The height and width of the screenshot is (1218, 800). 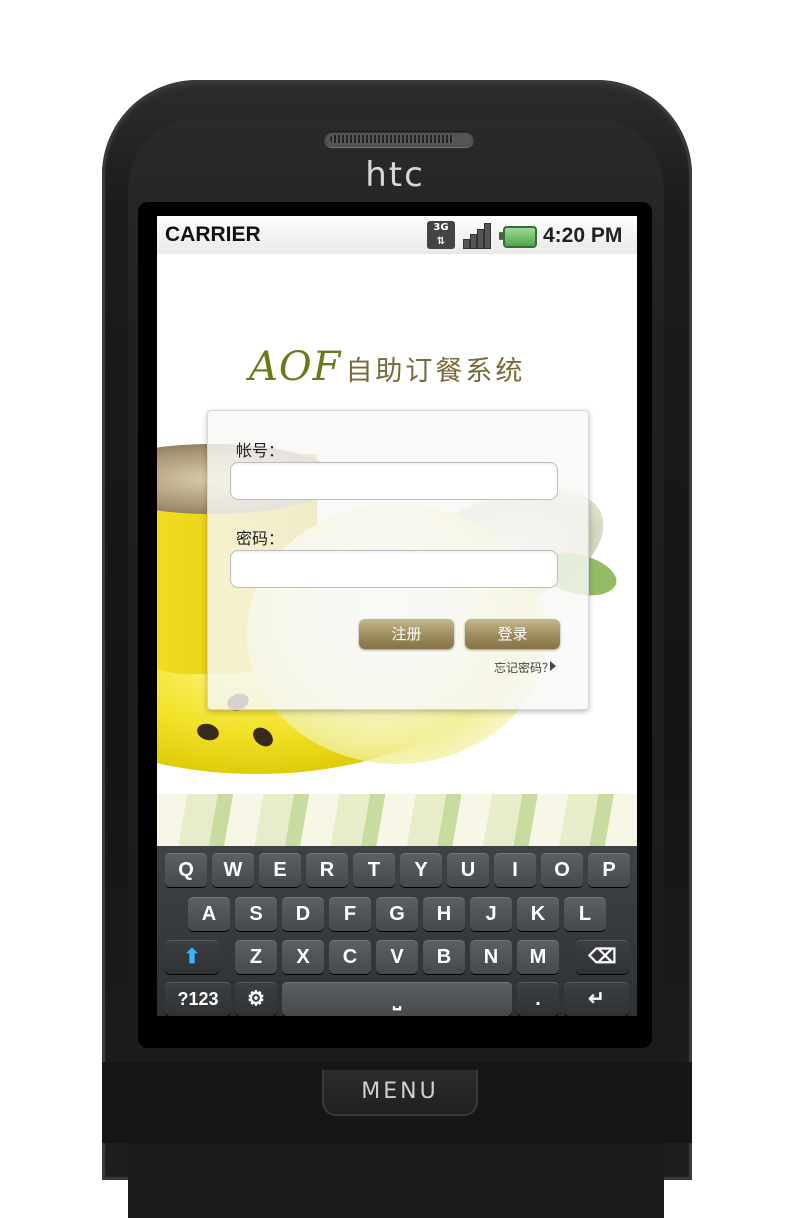 I want to click on key-u: U, so click(x=468, y=870).